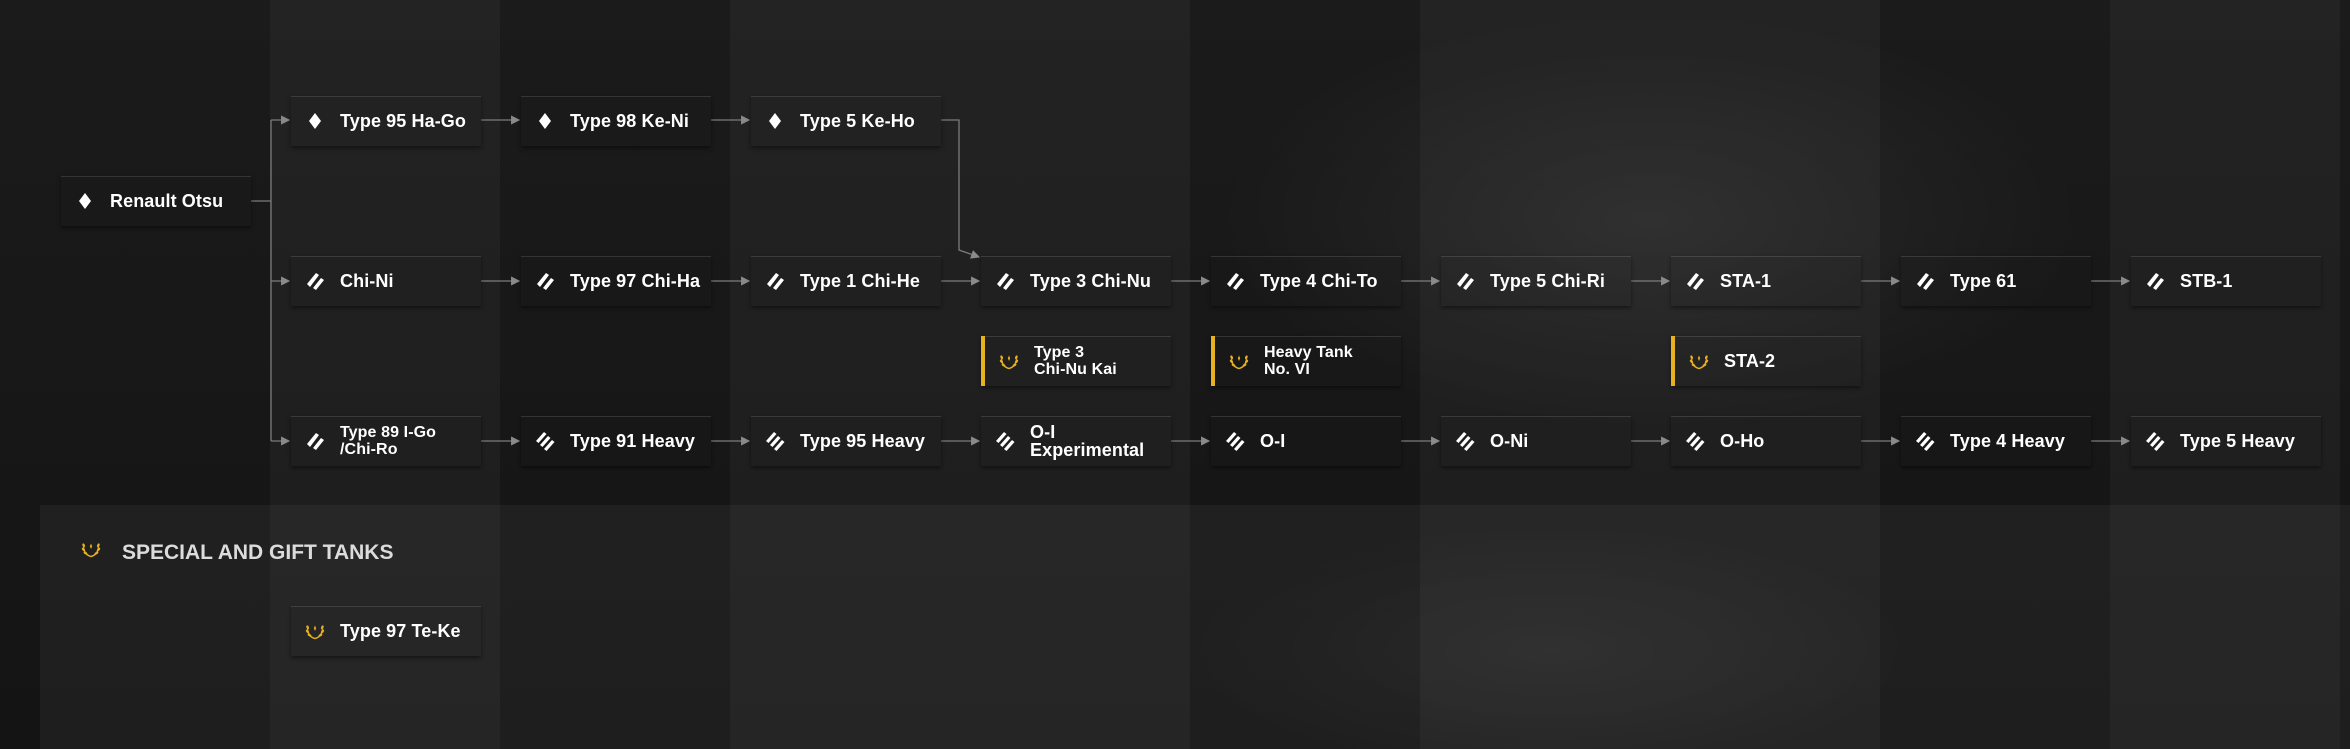  I want to click on tank-label: O-Ho, so click(1742, 441).